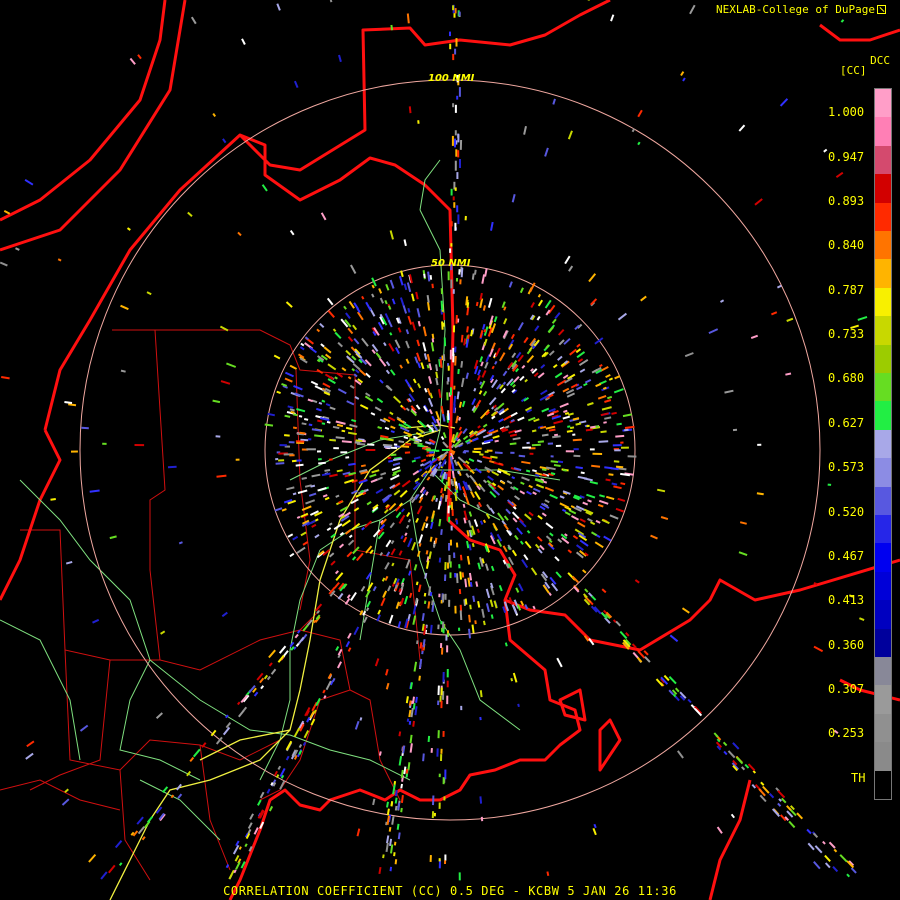 Image resolution: width=900 pixels, height=900 pixels. What do you see at coordinates (801, 9) in the screenshot?
I see `credit-link: NEXLAB-College of DuPage` at bounding box center [801, 9].